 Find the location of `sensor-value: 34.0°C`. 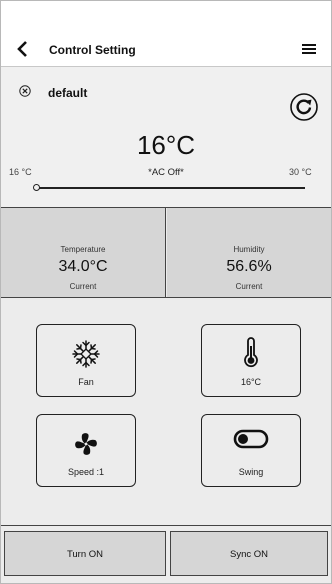

sensor-value: 34.0°C is located at coordinates (83, 266).